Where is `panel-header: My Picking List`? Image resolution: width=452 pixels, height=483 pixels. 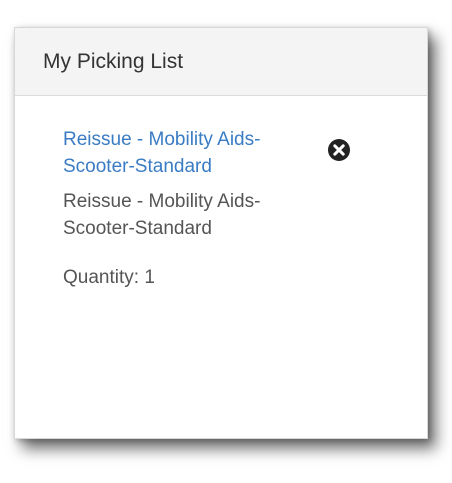
panel-header: My Picking List is located at coordinates (221, 62).